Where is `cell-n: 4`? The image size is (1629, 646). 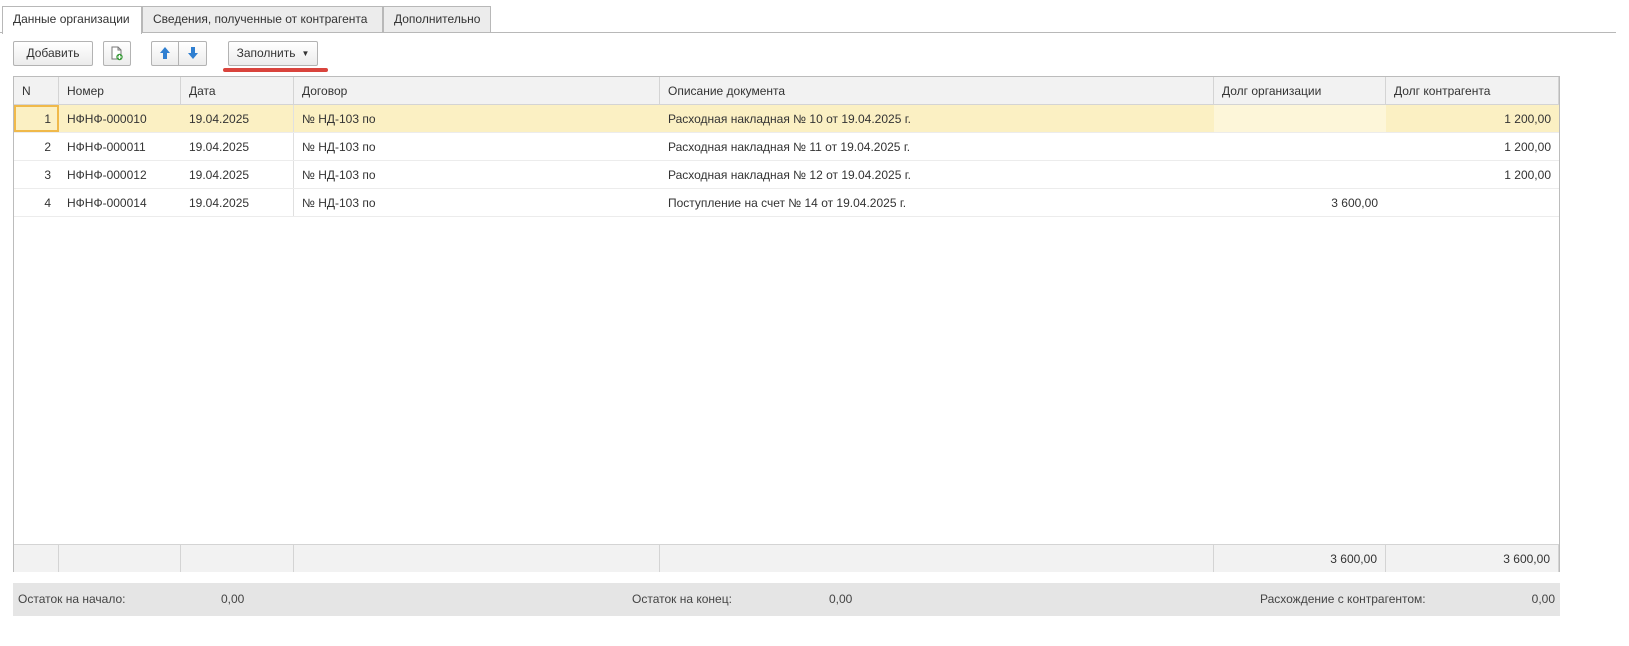
cell-n: 4 is located at coordinates (36, 202).